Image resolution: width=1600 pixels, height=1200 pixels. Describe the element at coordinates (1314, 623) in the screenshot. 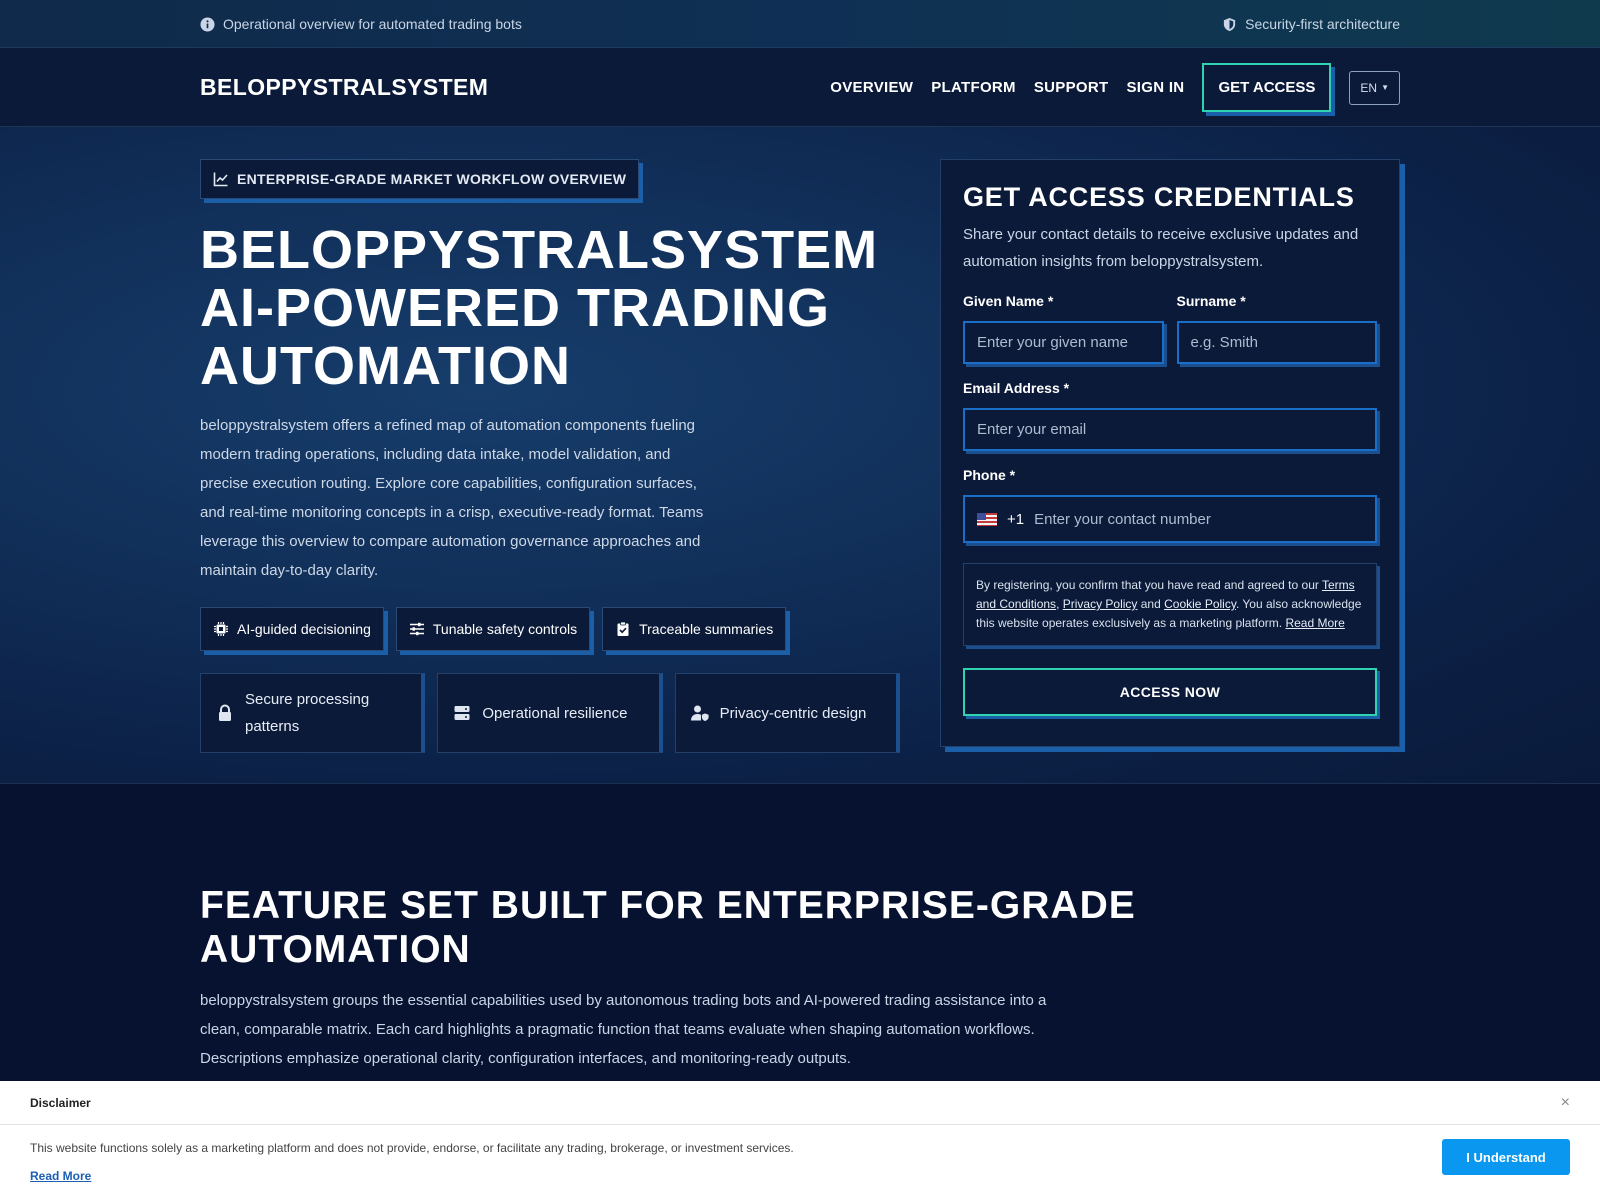

I see `consent-read-more-link: Read More` at that location.